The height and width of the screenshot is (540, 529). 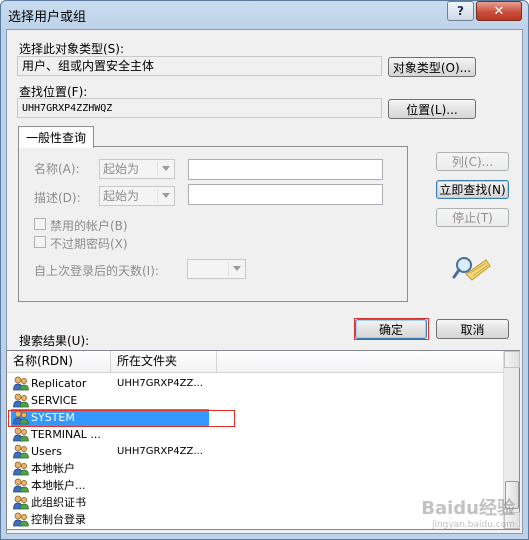 I want to click on name-label: 名称(A):, so click(x=57, y=169).